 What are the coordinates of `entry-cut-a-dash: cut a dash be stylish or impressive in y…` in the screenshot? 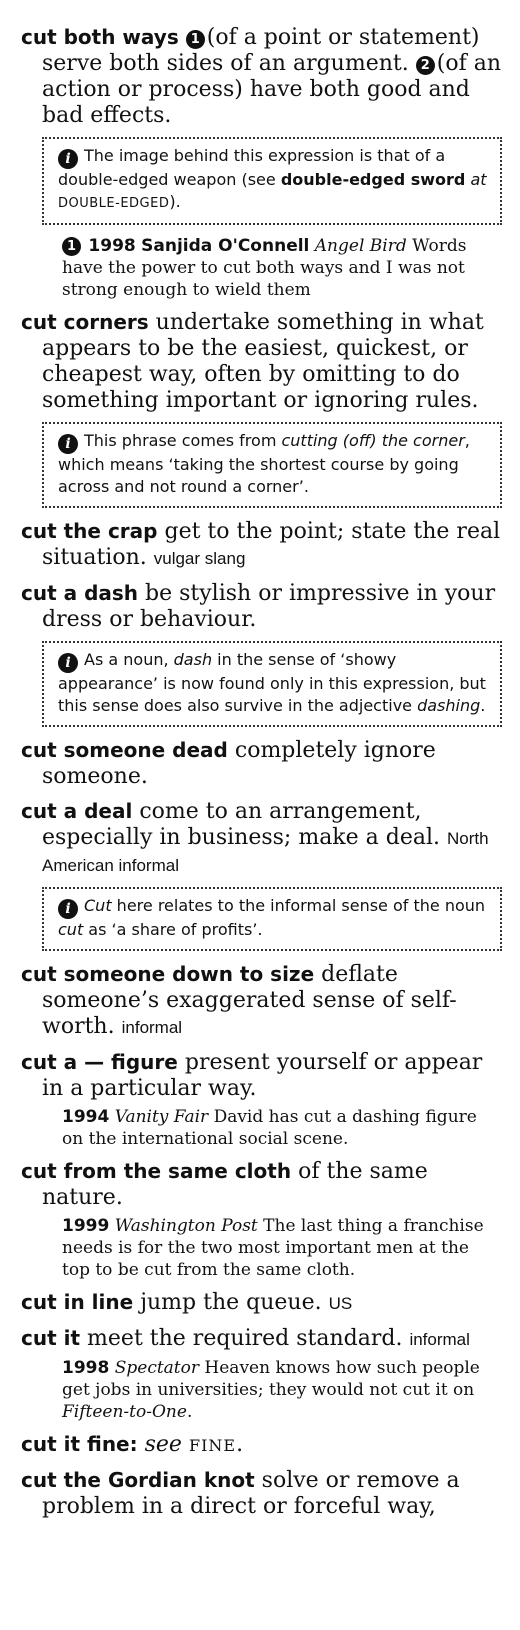 It's located at (261, 606).